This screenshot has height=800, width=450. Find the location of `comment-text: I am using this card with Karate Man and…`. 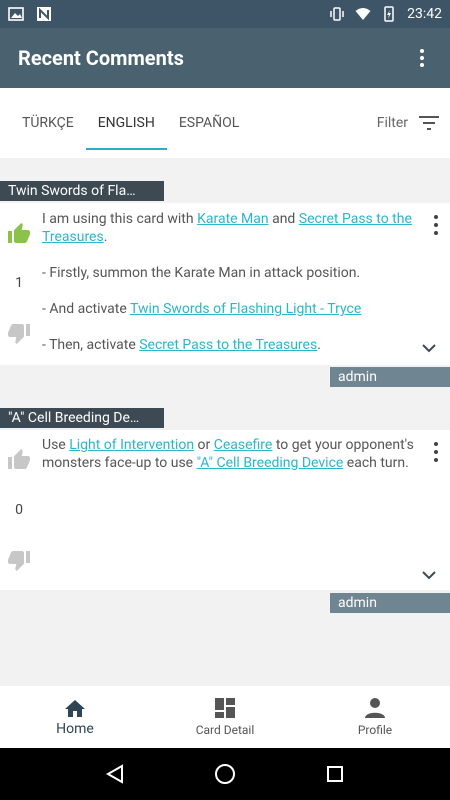

comment-text: I am using this card with Karate Man and… is located at coordinates (227, 282).